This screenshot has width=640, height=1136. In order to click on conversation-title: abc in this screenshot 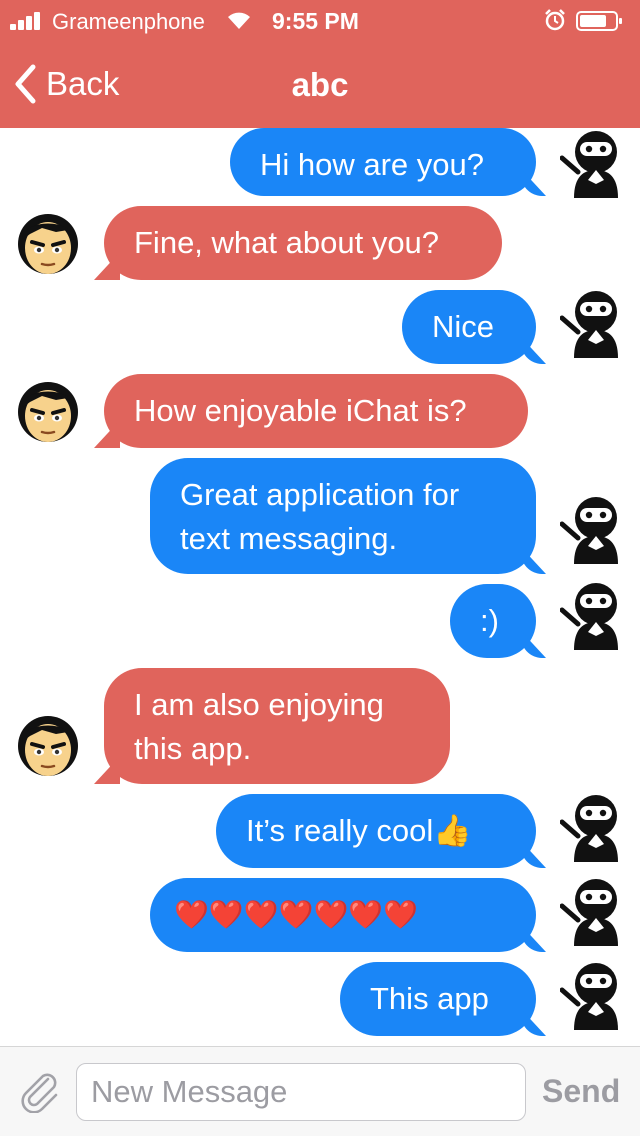, I will do `click(320, 84)`.